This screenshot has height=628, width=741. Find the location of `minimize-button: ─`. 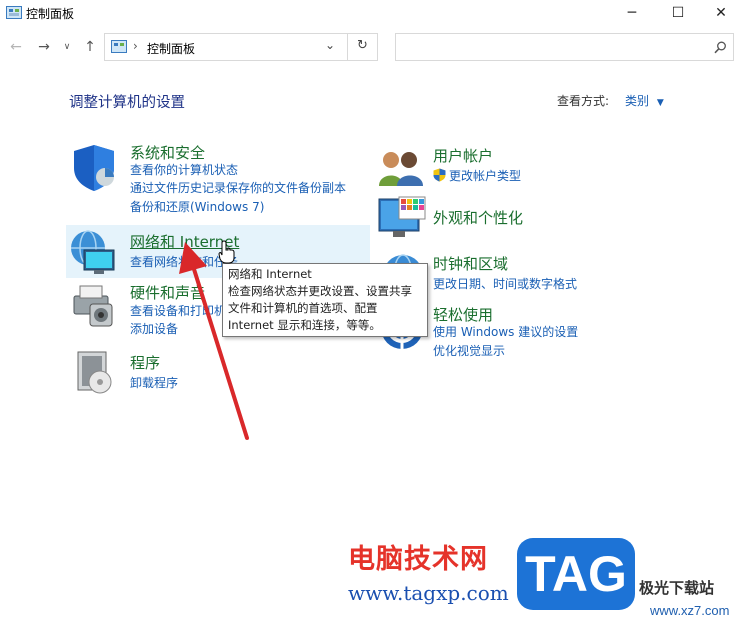

minimize-button: ─ is located at coordinates (632, 13).